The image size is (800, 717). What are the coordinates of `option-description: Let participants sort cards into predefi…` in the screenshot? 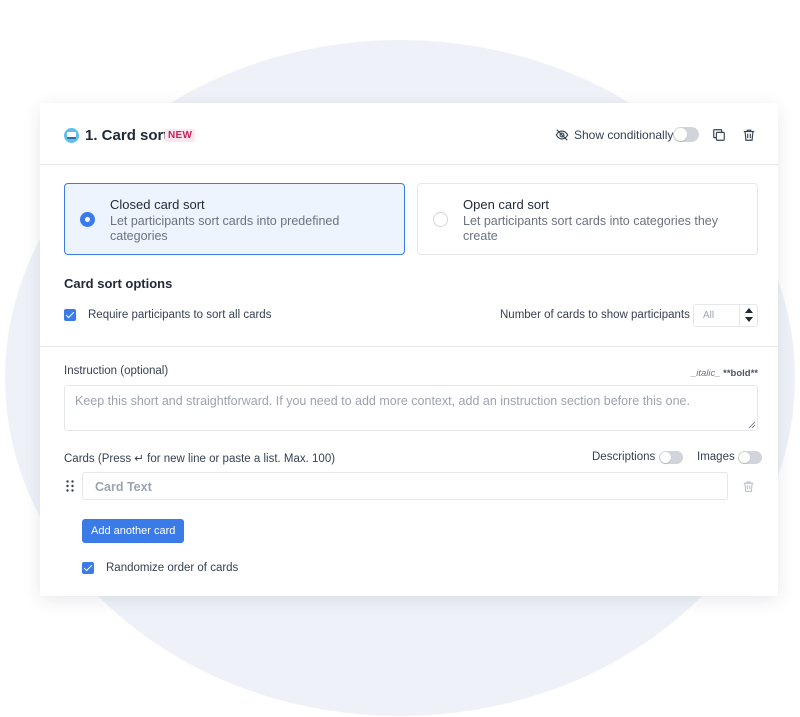 It's located at (225, 228).